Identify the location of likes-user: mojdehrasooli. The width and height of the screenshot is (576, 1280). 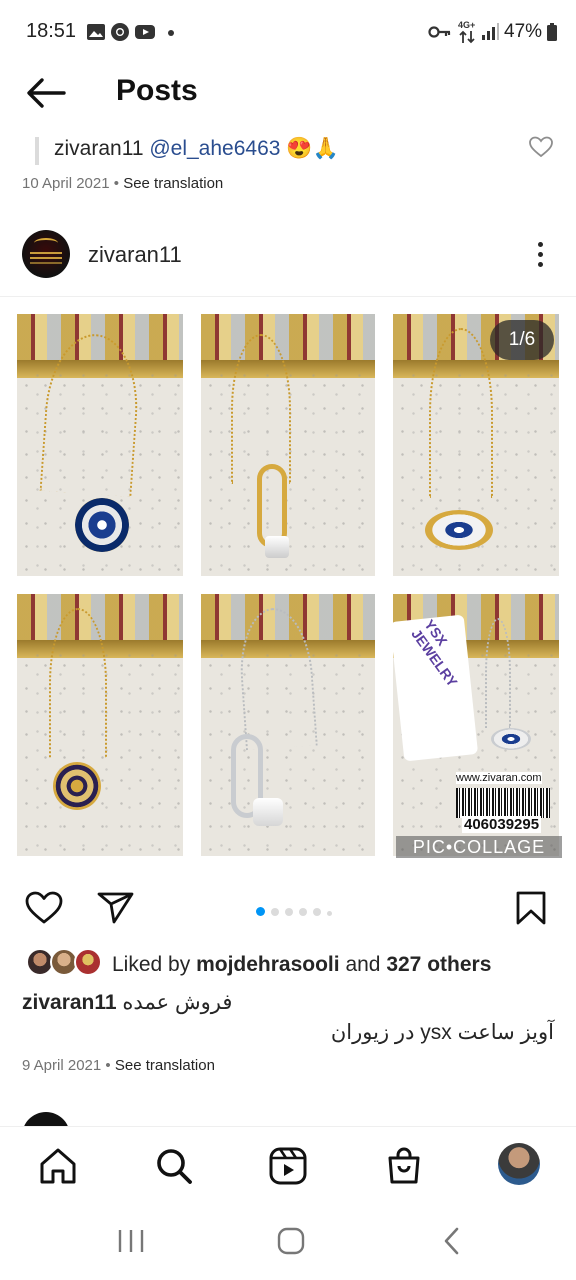
(268, 964).